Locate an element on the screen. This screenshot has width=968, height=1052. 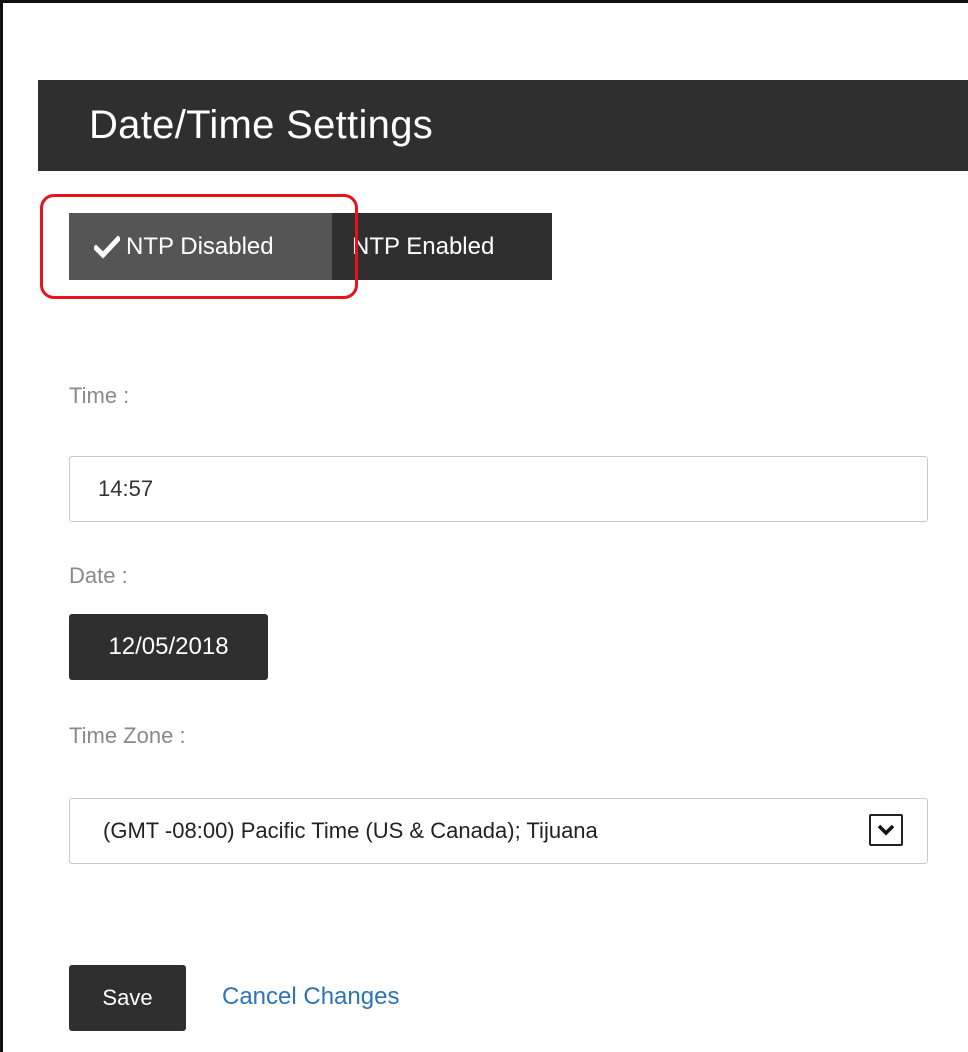
time-input: 14:57 is located at coordinates (498, 489).